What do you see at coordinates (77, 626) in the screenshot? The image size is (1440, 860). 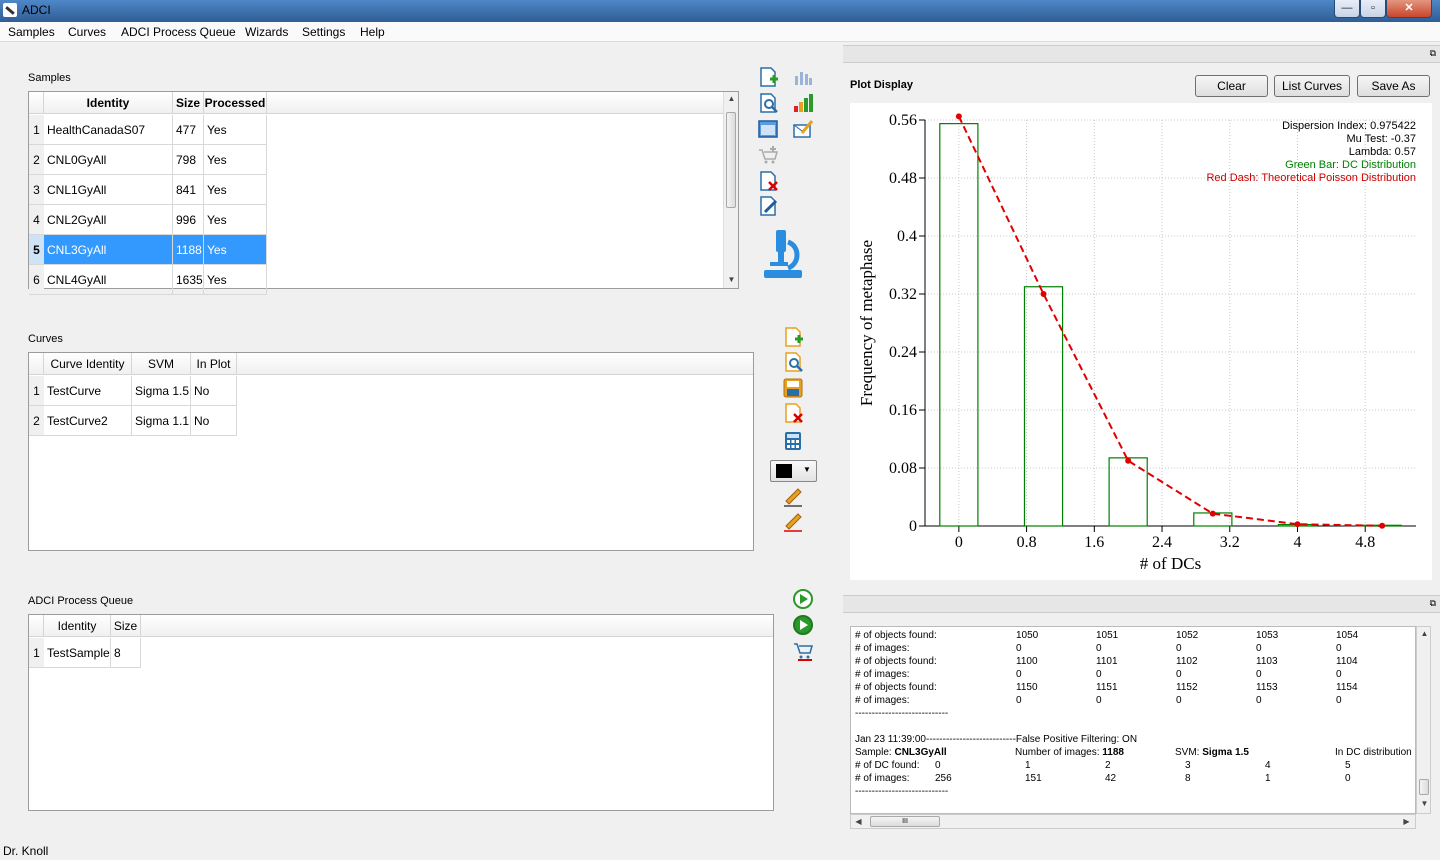 I see `col-queue-identity: Identity` at bounding box center [77, 626].